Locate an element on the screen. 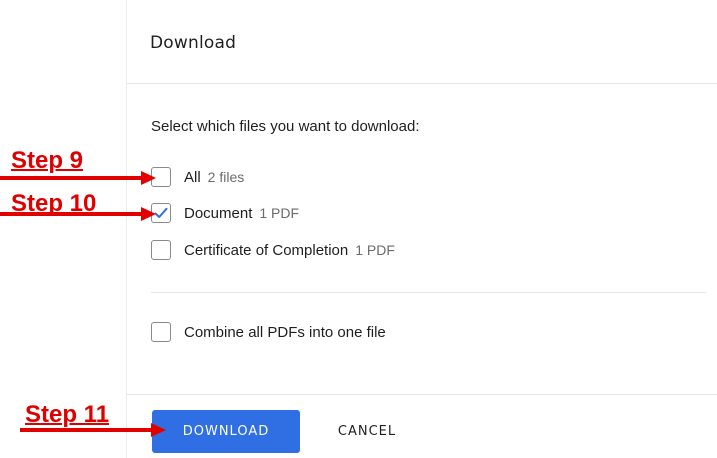 The height and width of the screenshot is (458, 717). download-button: DOWNLOAD is located at coordinates (226, 431).